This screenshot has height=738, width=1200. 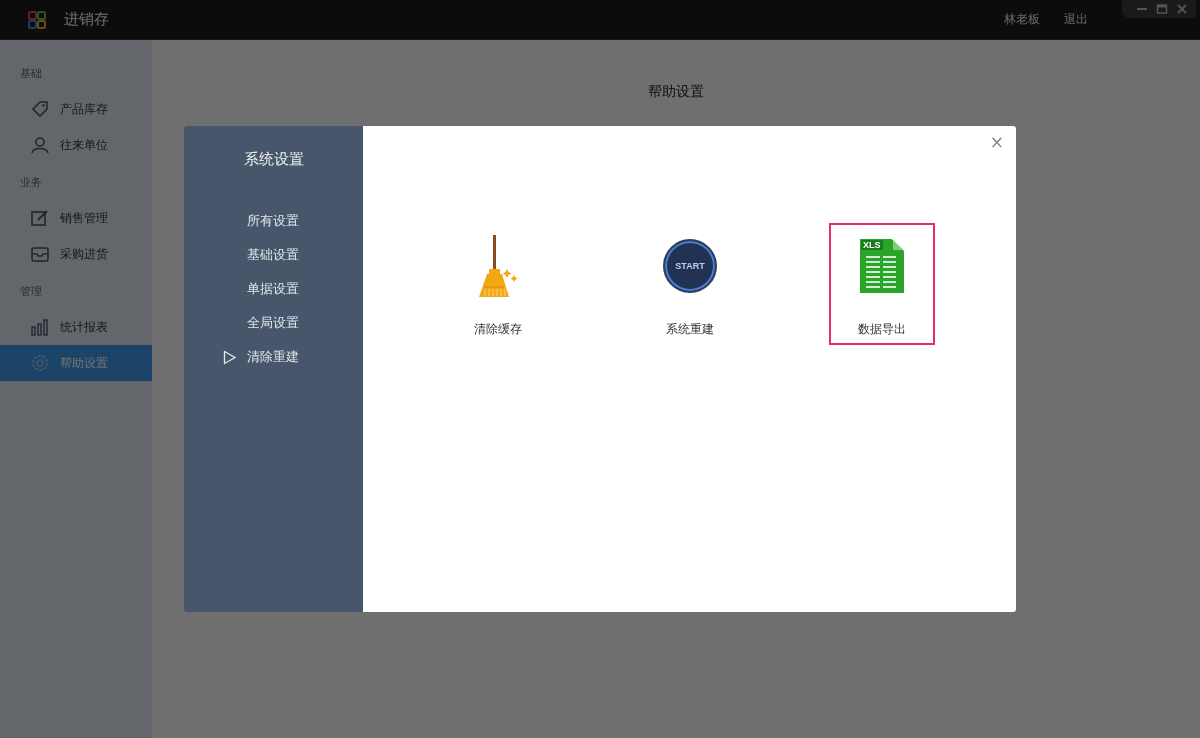 What do you see at coordinates (690, 266) in the screenshot?
I see `start-circle-icon: START` at bounding box center [690, 266].